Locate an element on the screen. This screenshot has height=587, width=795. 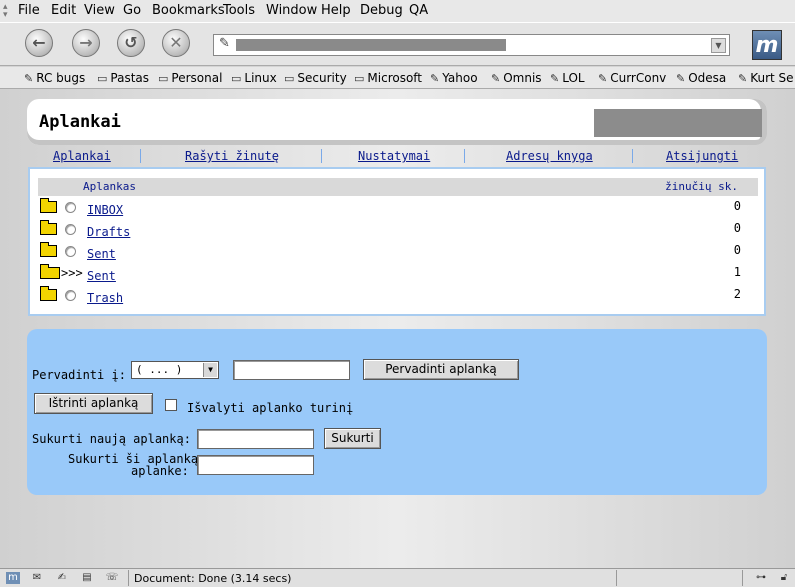
menu-help: Help is located at coordinates (336, 10).